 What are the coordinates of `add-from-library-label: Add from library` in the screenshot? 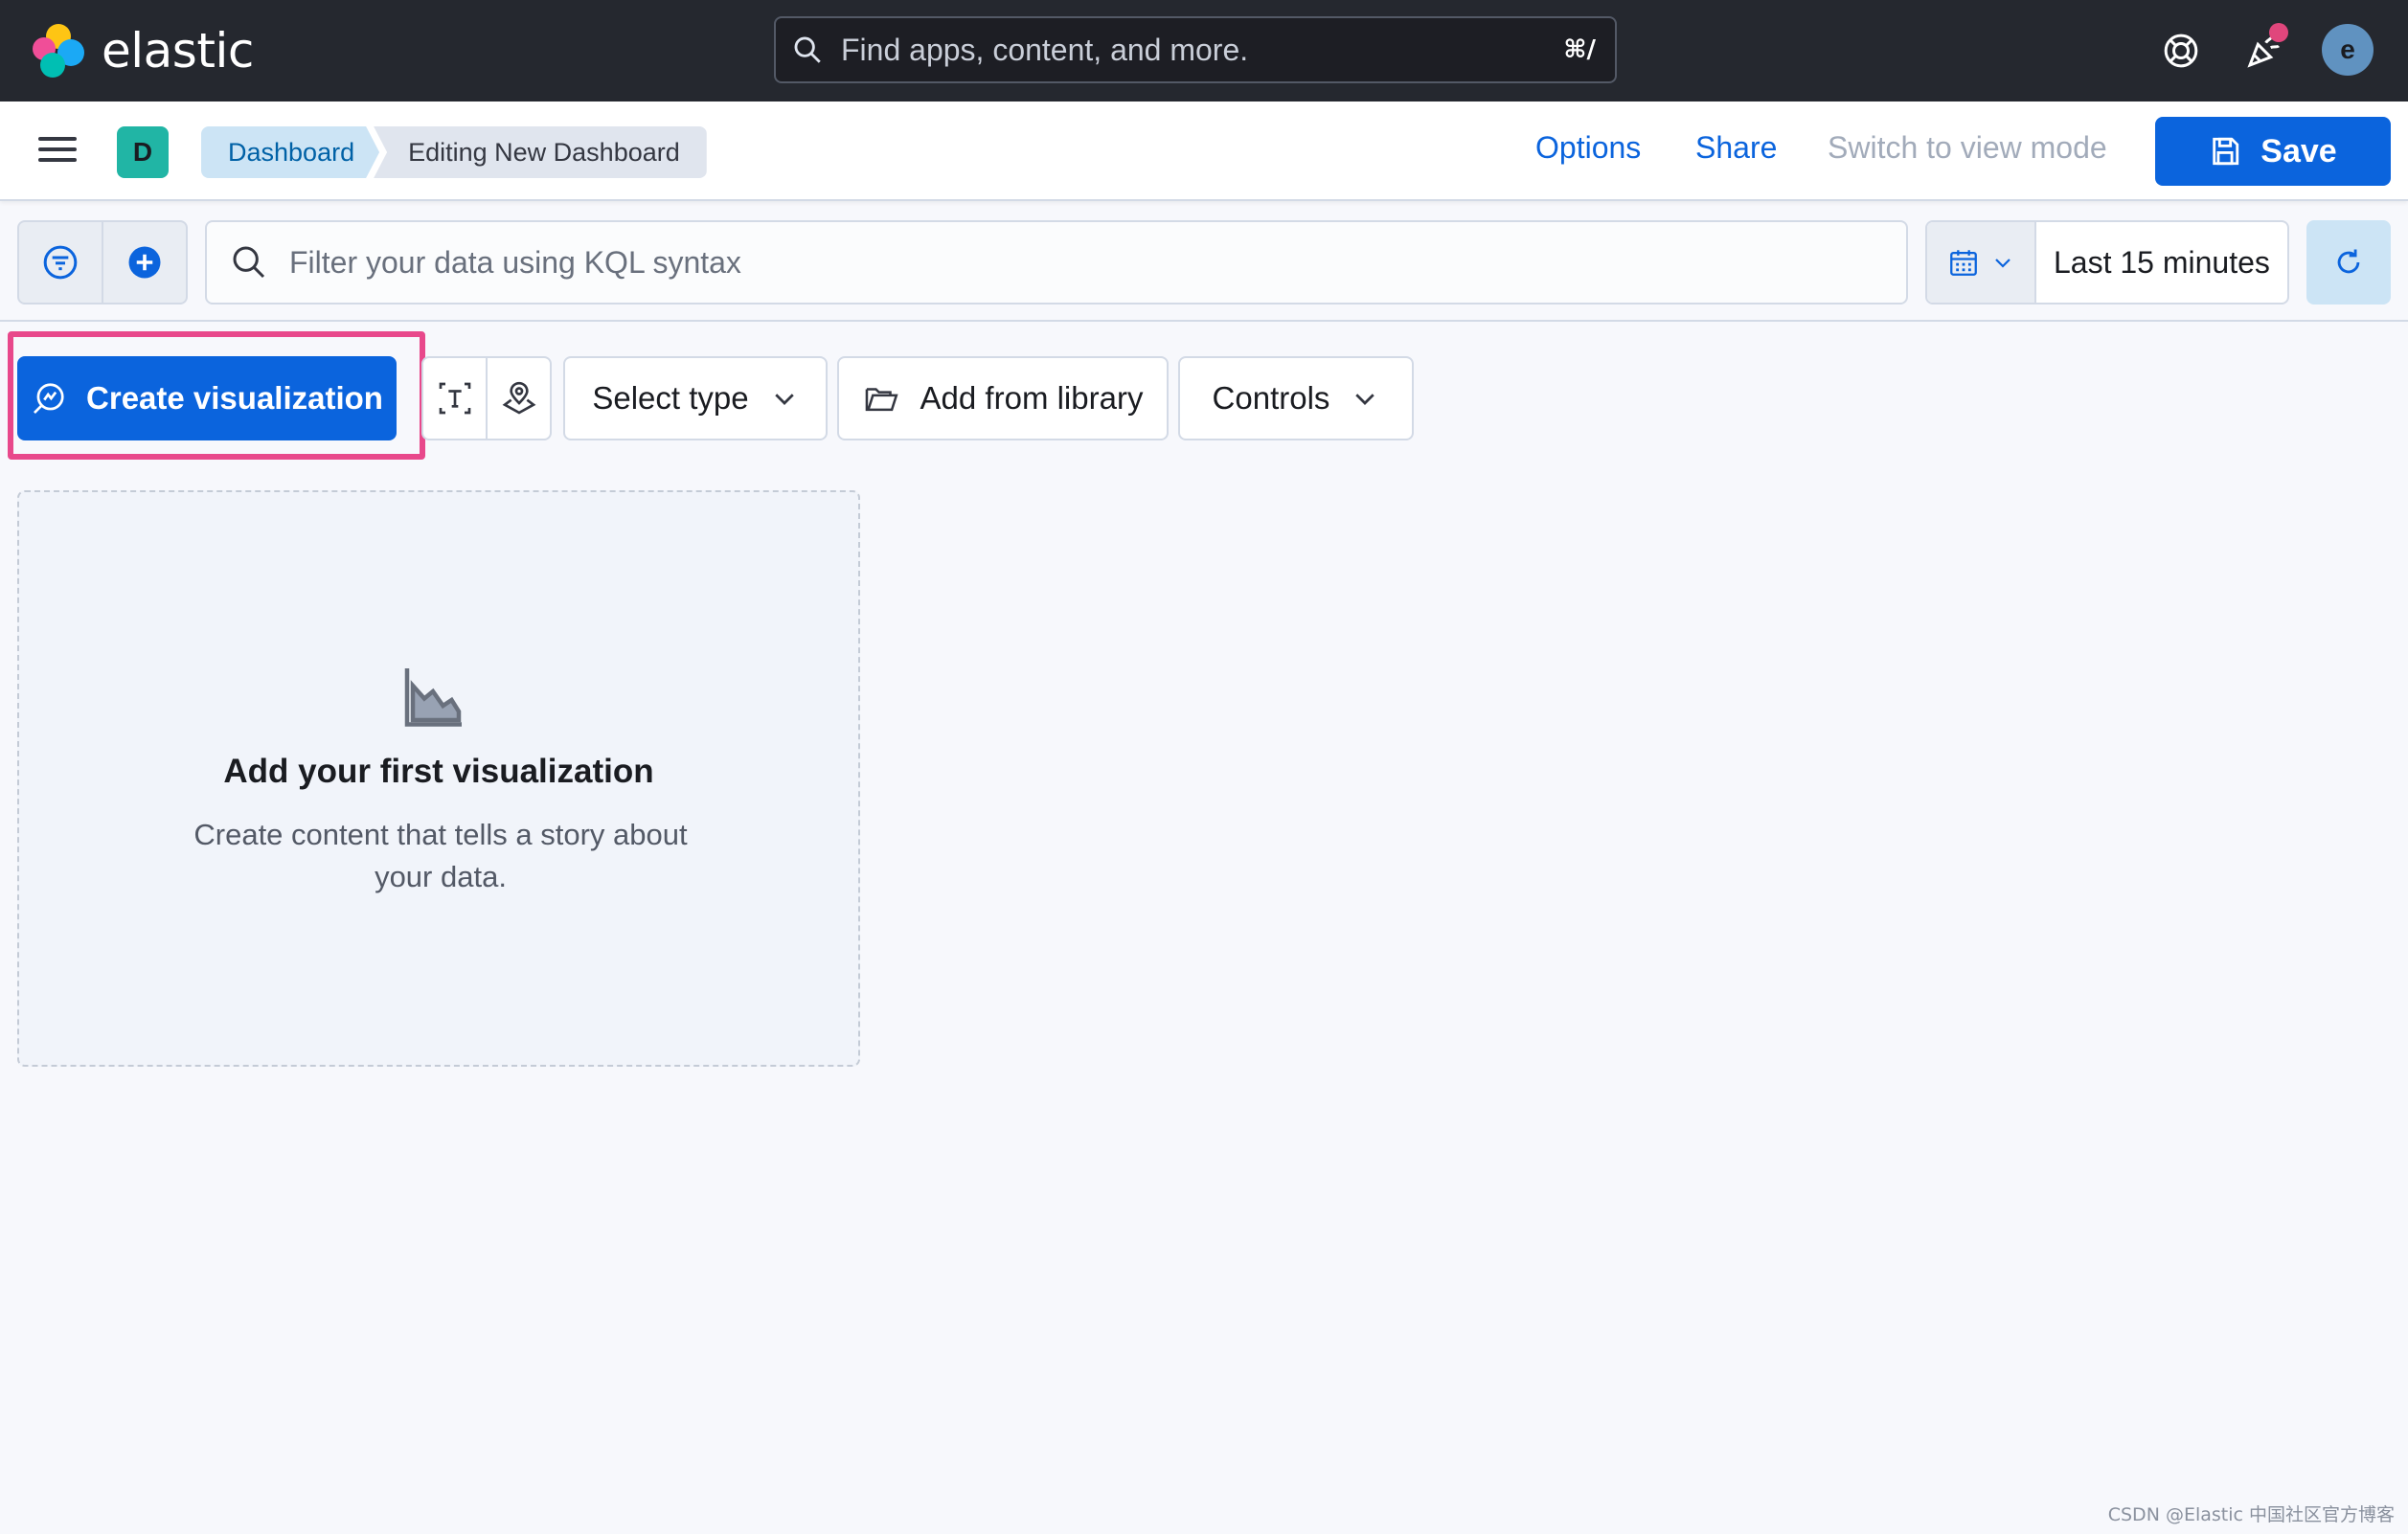 It's located at (1032, 398).